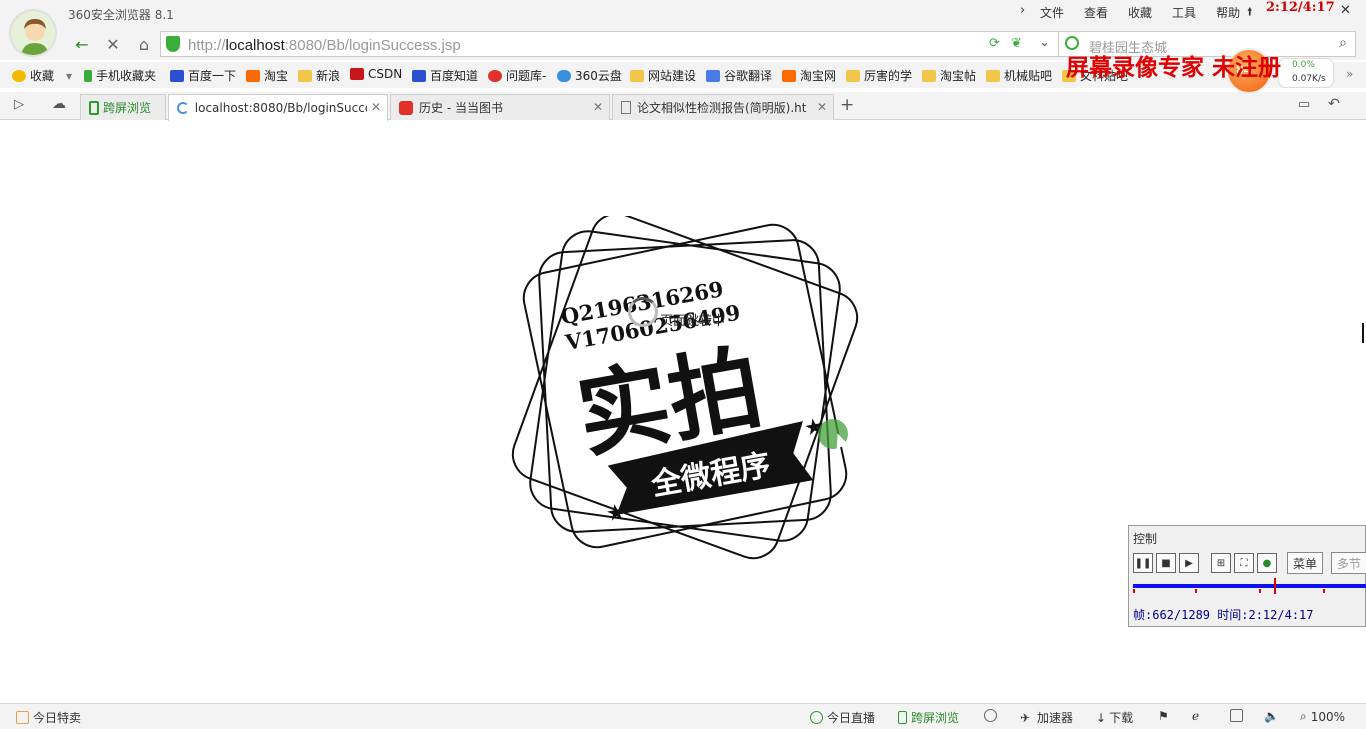 The height and width of the screenshot is (729, 1366). I want to click on play-icon, so click(816, 717).